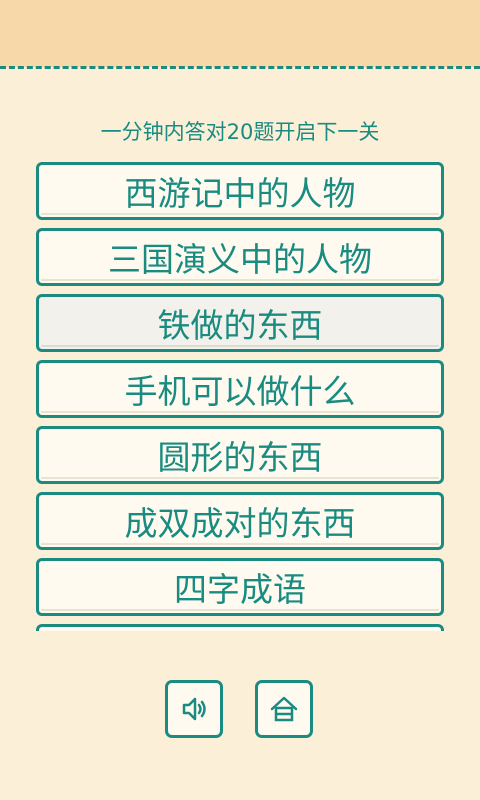 The width and height of the screenshot is (480, 800). I want to click on category-label: 手机可以做什么, so click(240, 391).